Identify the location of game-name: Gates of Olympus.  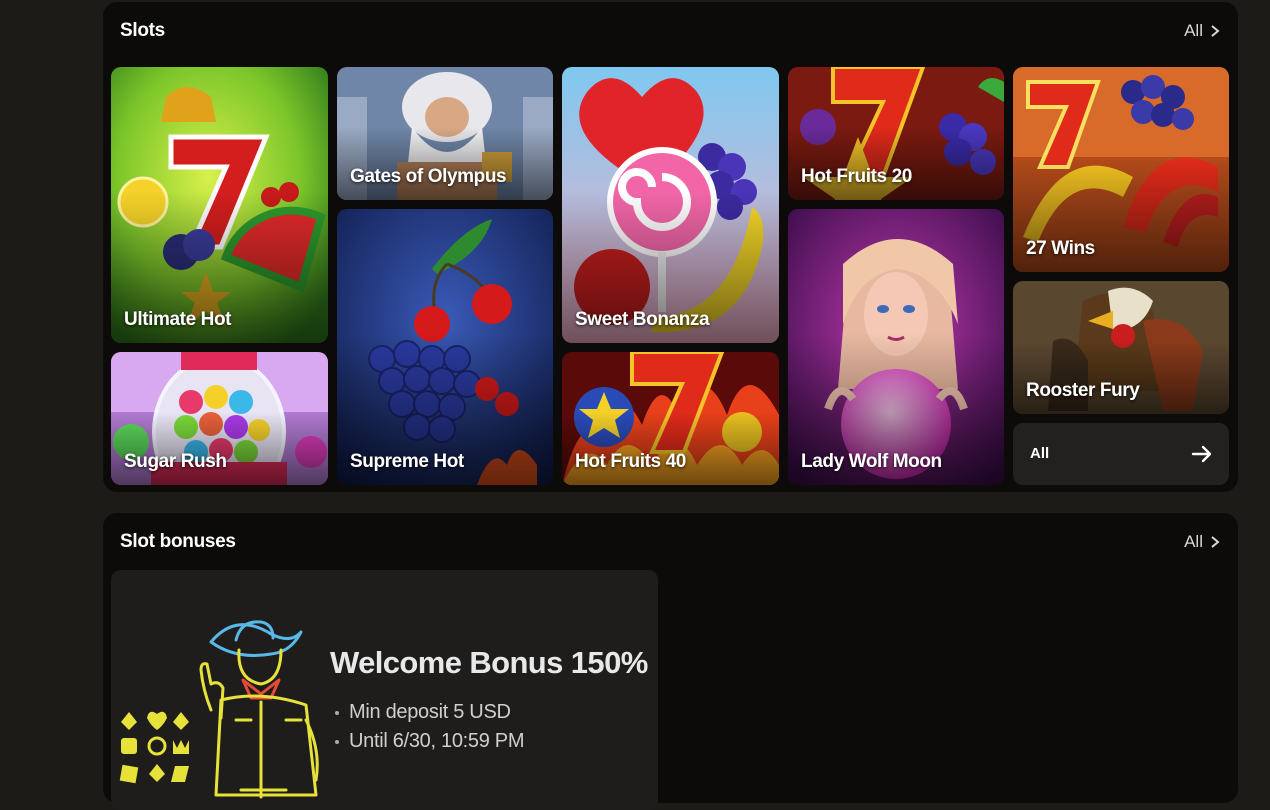
(428, 176).